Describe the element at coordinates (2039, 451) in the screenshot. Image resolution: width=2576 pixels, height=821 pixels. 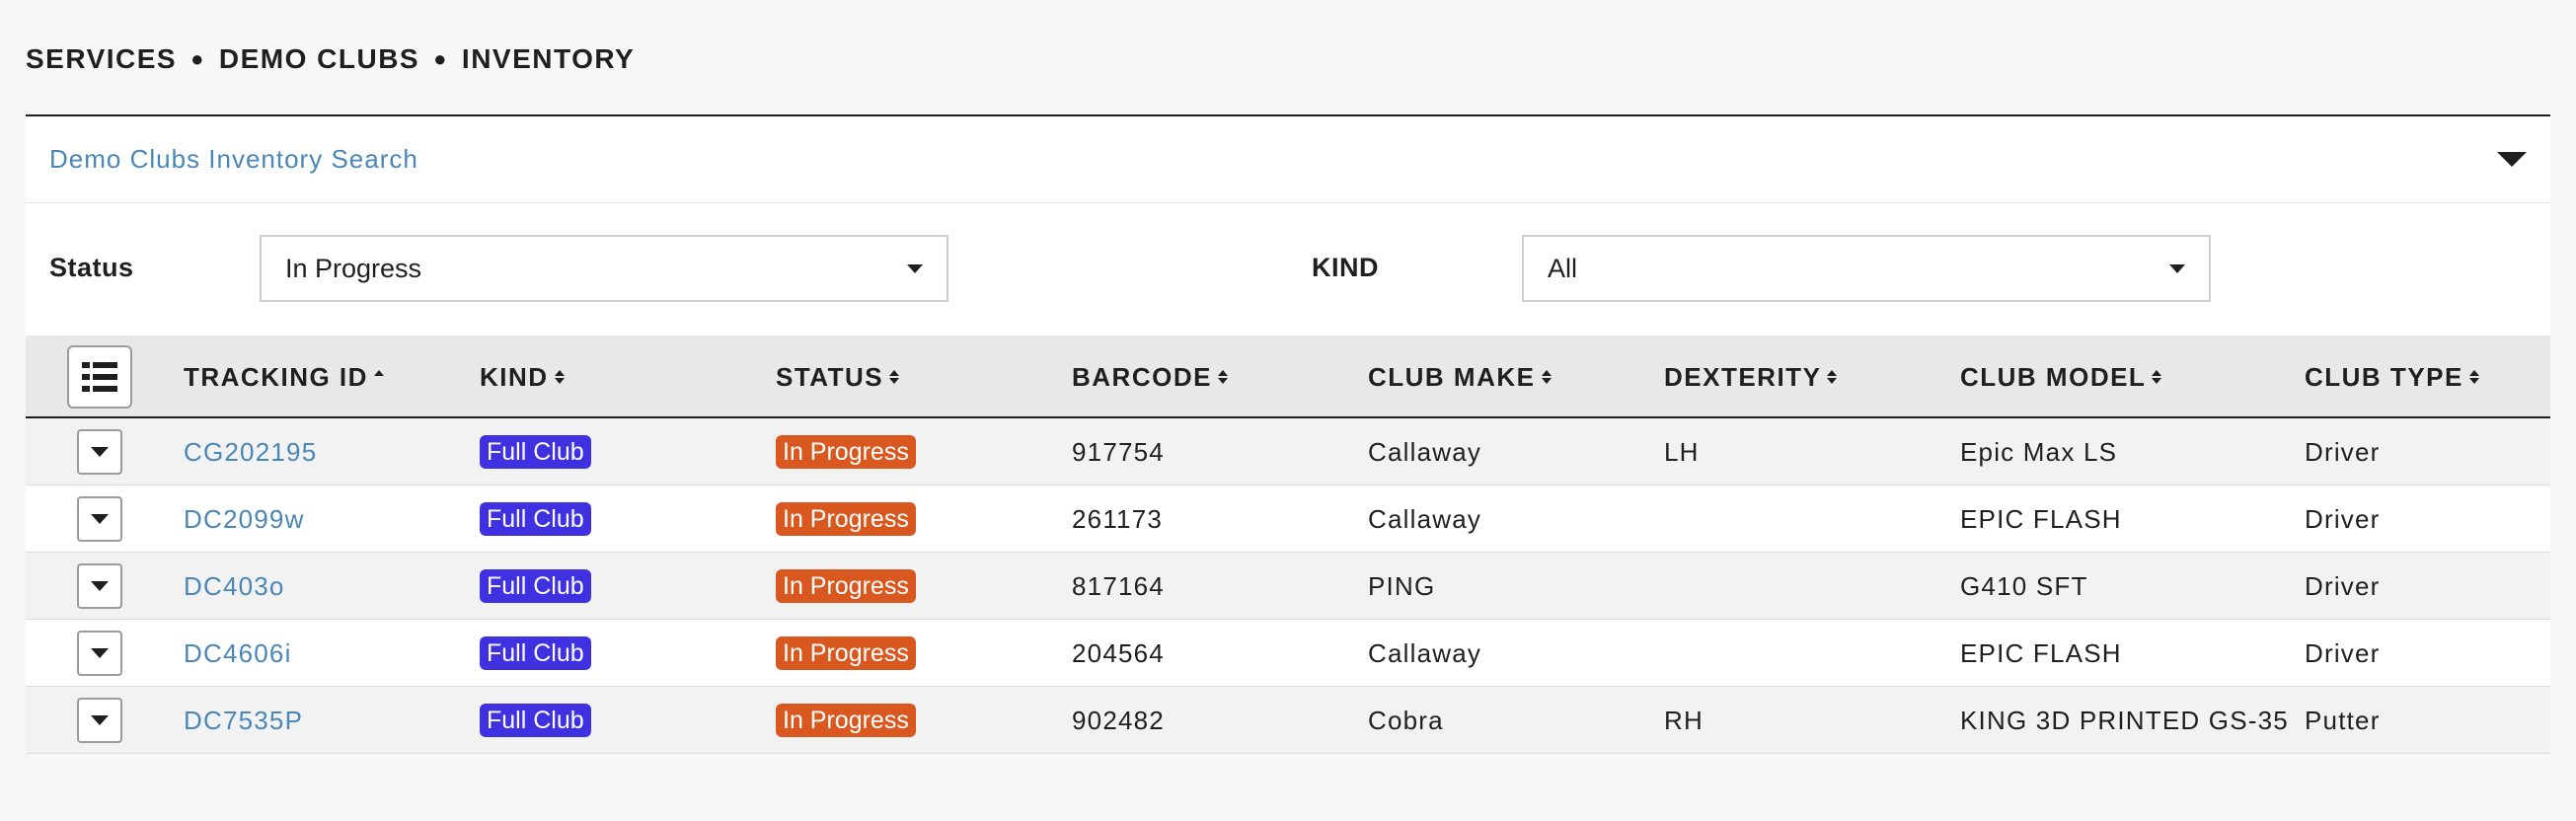
I see `club-model-cell: Epic Max LS` at that location.